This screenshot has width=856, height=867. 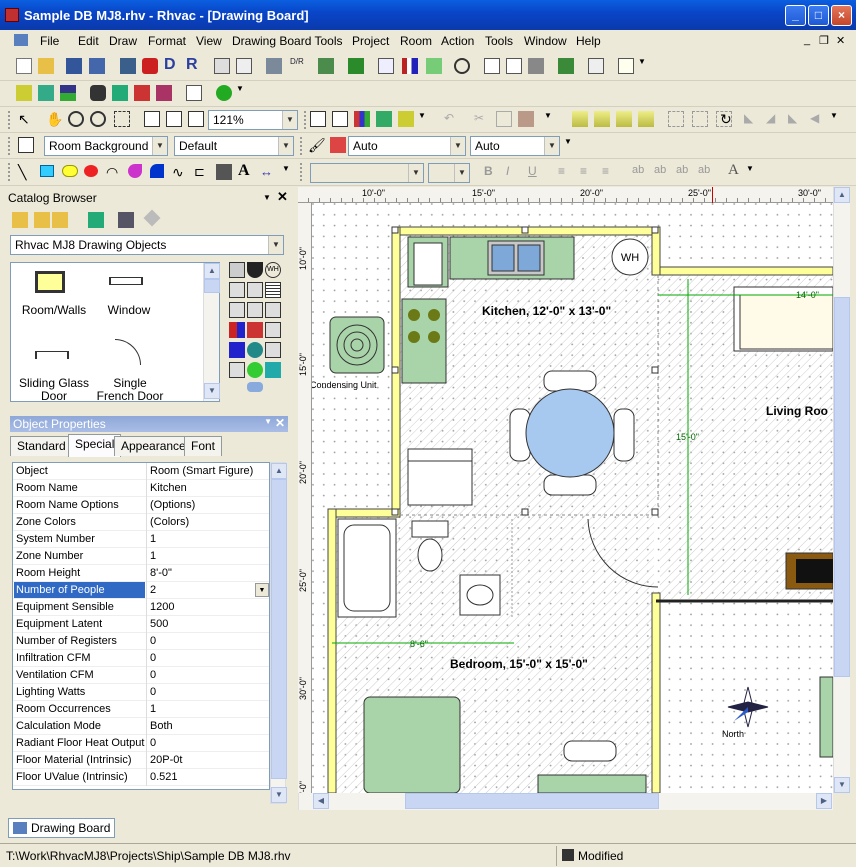 I want to click on zoom-out-icon, so click(x=98, y=119).